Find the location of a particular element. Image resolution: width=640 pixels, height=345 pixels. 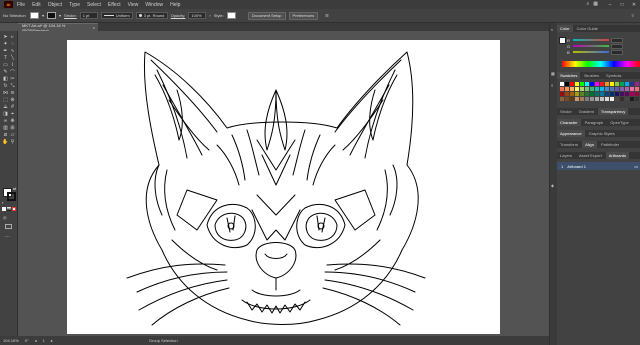

rotate-tool-icon: ↻ is located at coordinates (5, 86).